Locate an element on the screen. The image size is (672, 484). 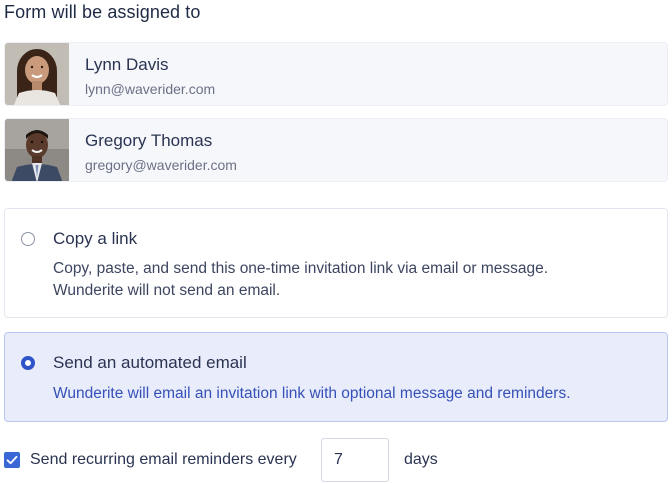
reminder-label: Send recurring email reminders every is located at coordinates (163, 459).